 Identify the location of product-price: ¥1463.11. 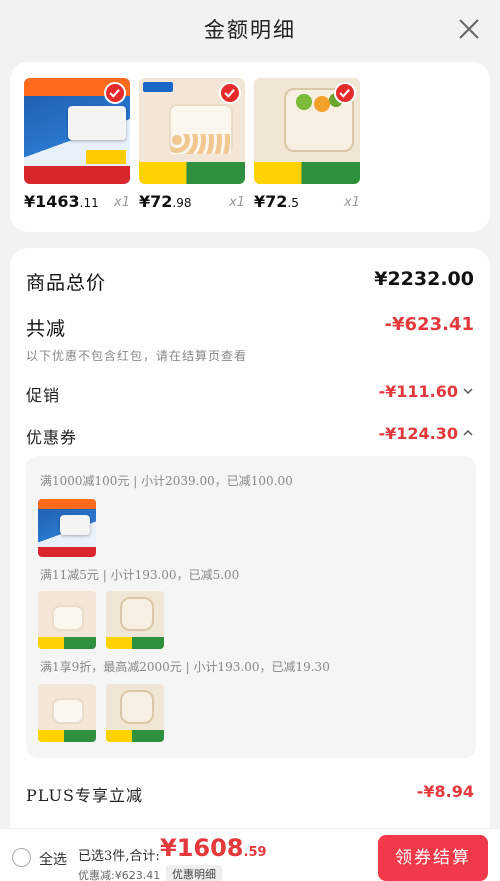
(61, 201).